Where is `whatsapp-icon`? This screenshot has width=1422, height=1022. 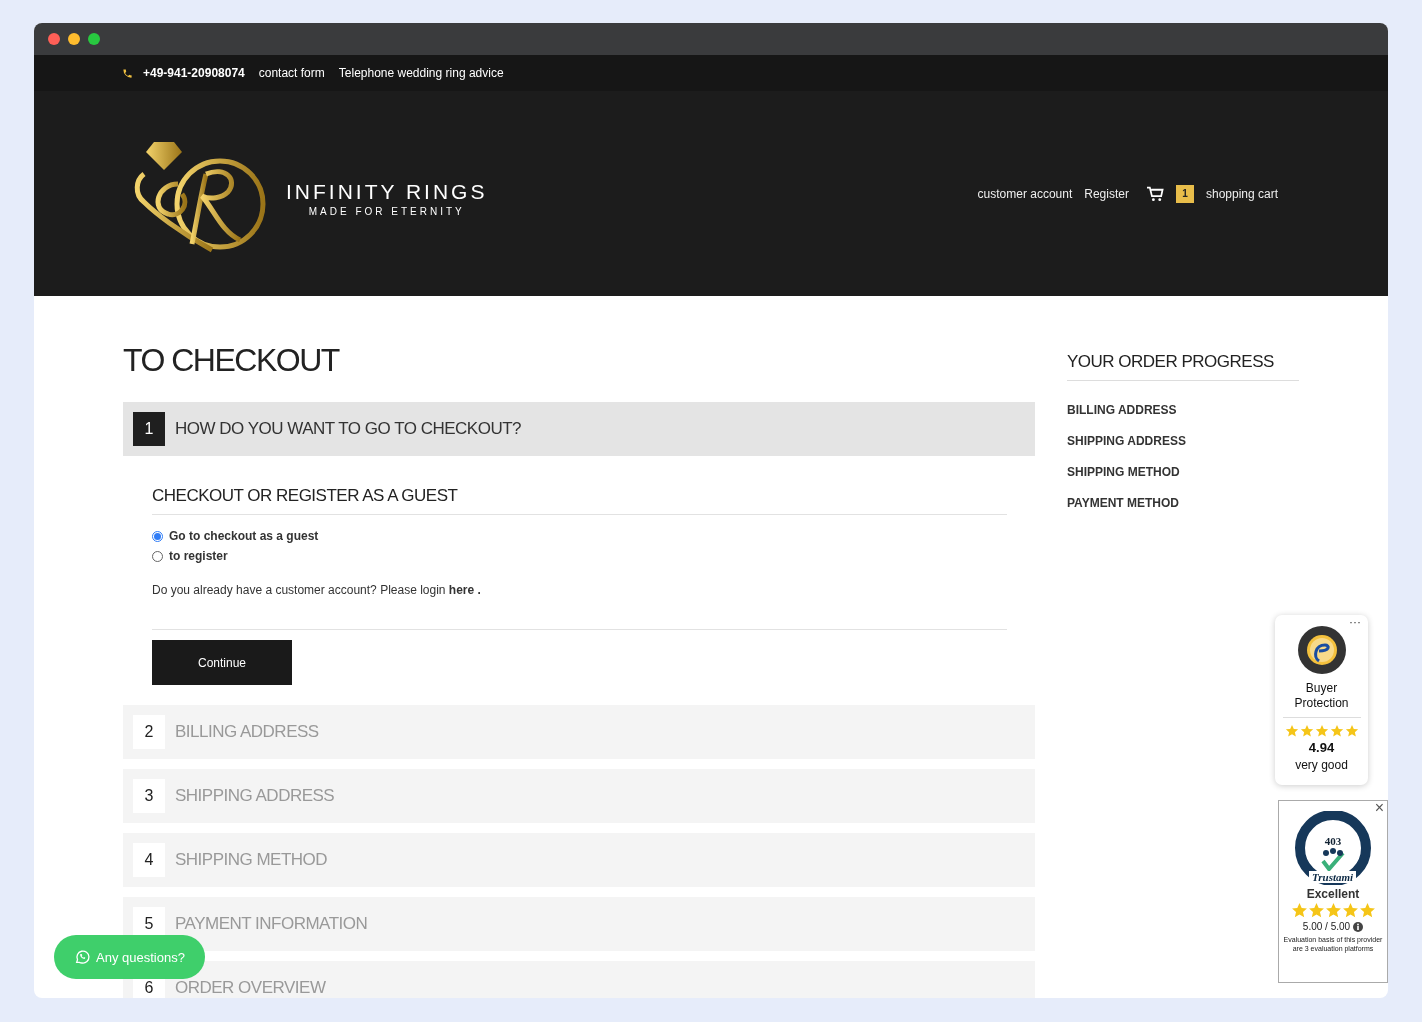
whatsapp-icon is located at coordinates (82, 957).